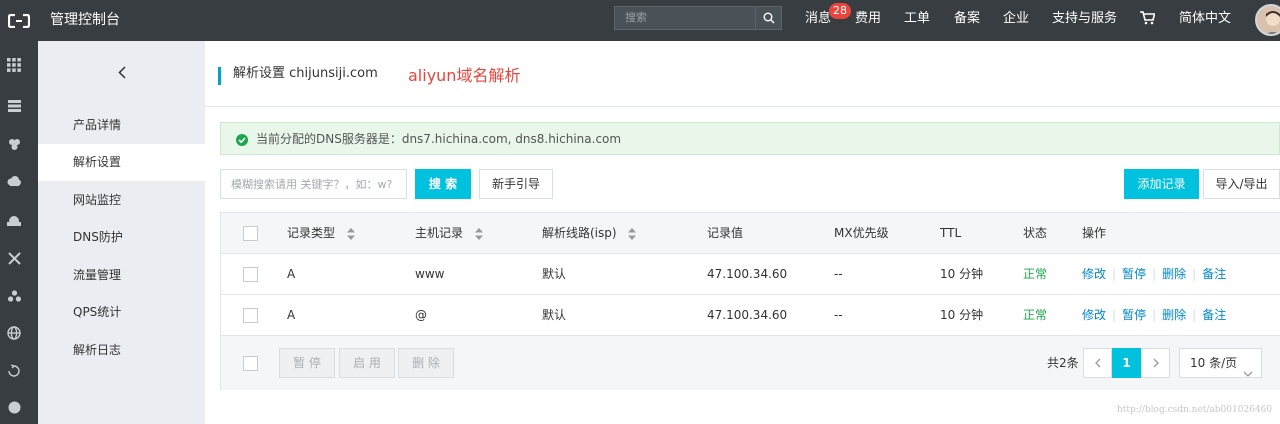 This screenshot has width=1280, height=424. Describe the element at coordinates (430, 274) in the screenshot. I see `record-host: www` at that location.